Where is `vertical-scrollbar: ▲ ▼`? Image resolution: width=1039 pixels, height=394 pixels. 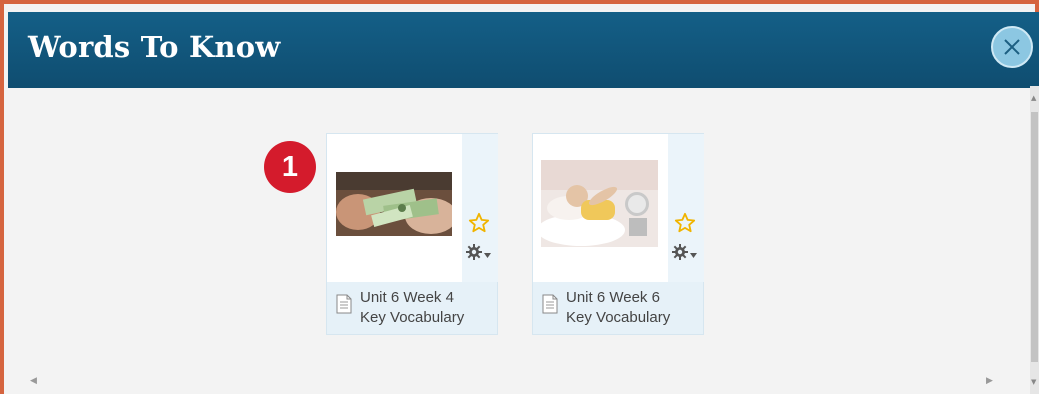
vertical-scrollbar: ▲ ▼ is located at coordinates (1034, 240).